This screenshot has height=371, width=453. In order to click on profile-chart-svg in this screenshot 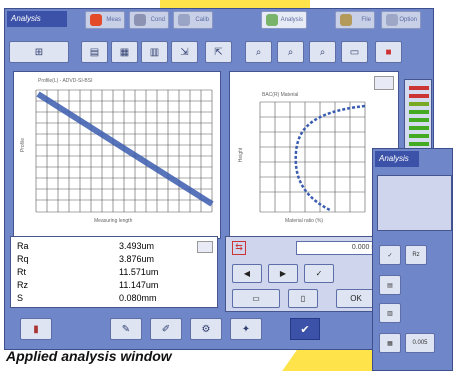, I will do `click(124, 151)`.